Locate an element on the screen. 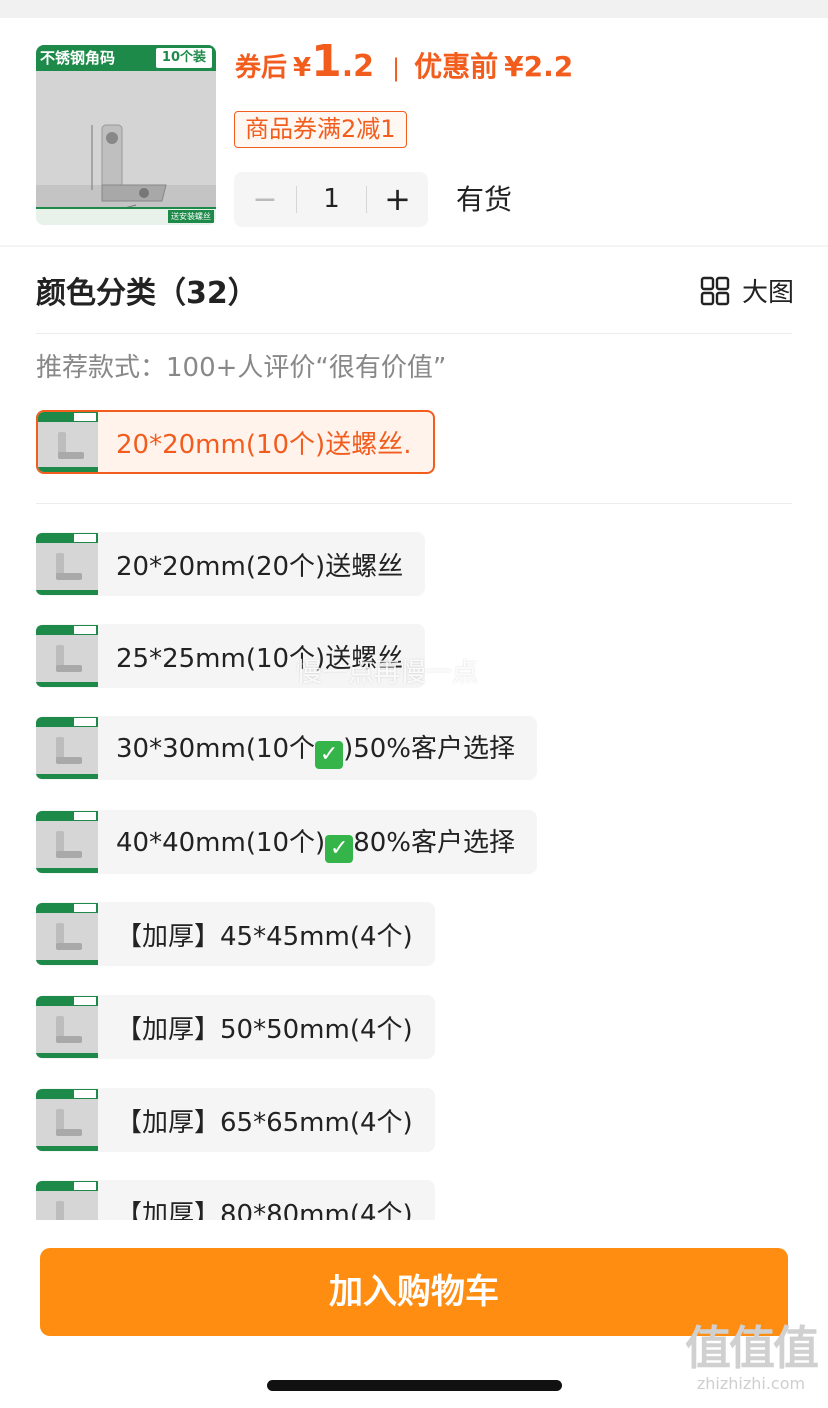 The image size is (828, 1408). big-view-label: 大图 is located at coordinates (767, 293).